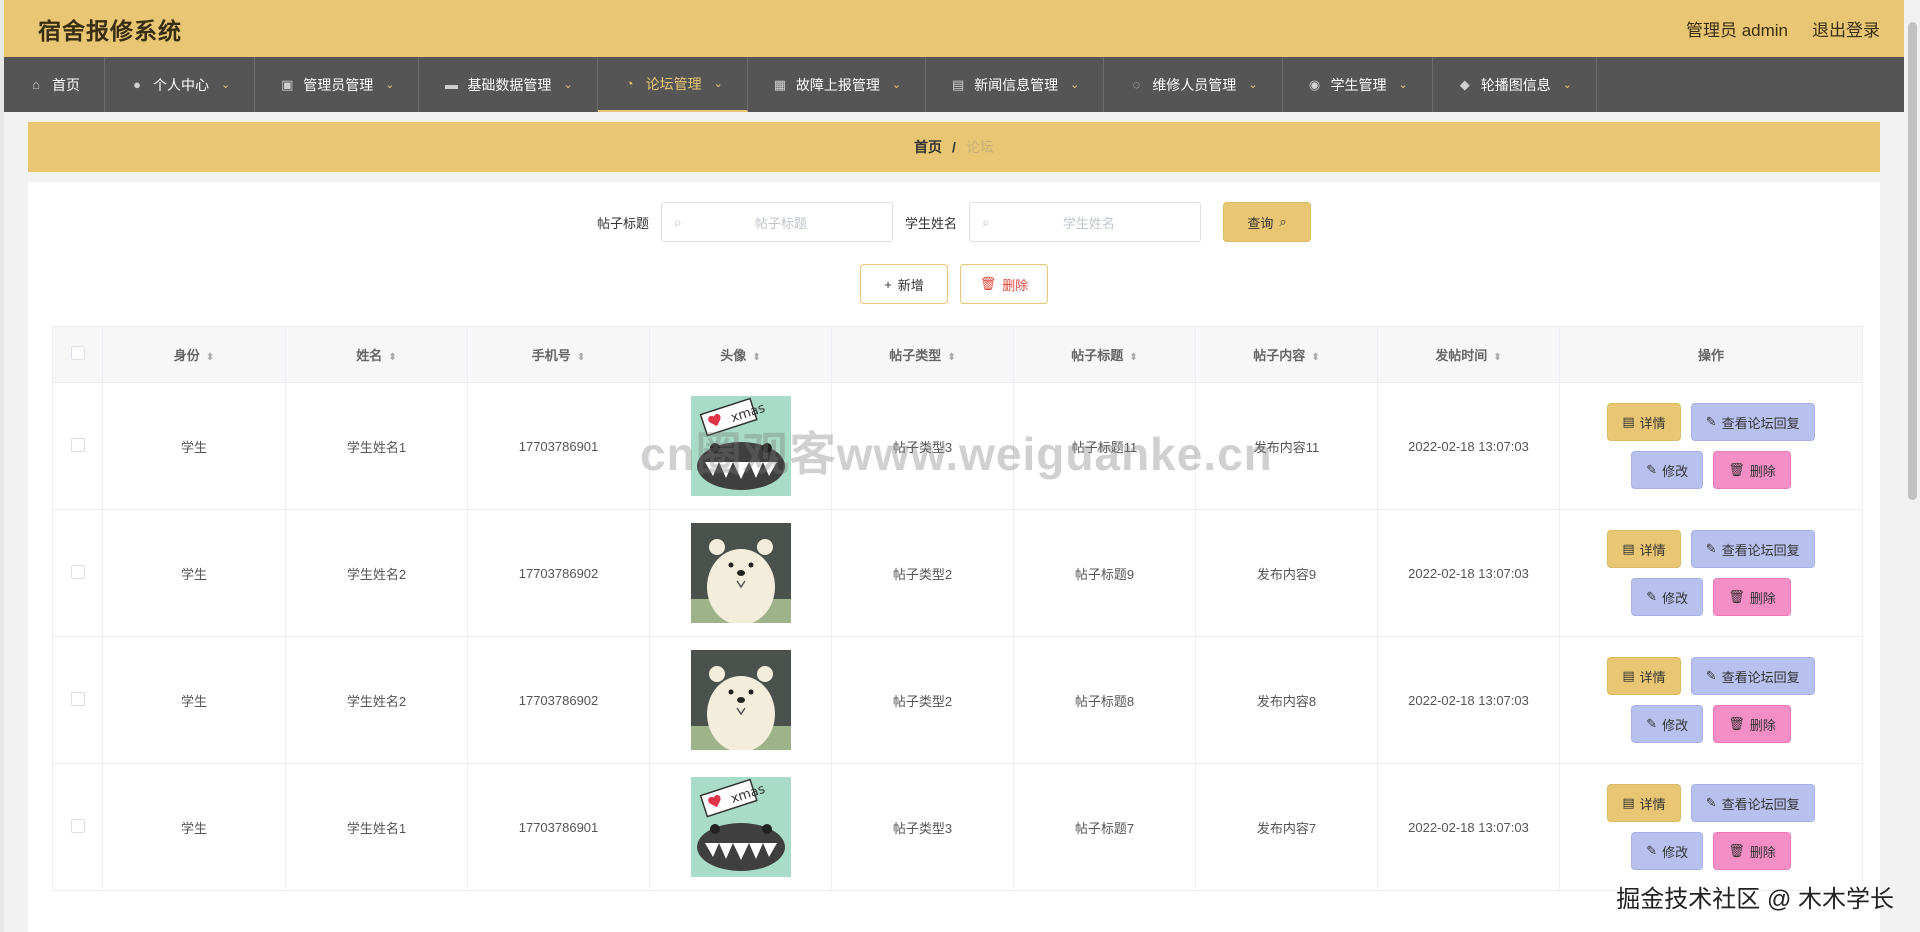  Describe the element at coordinates (1085, 222) in the screenshot. I see `name-search-input: ⌕ 学生姓名` at that location.